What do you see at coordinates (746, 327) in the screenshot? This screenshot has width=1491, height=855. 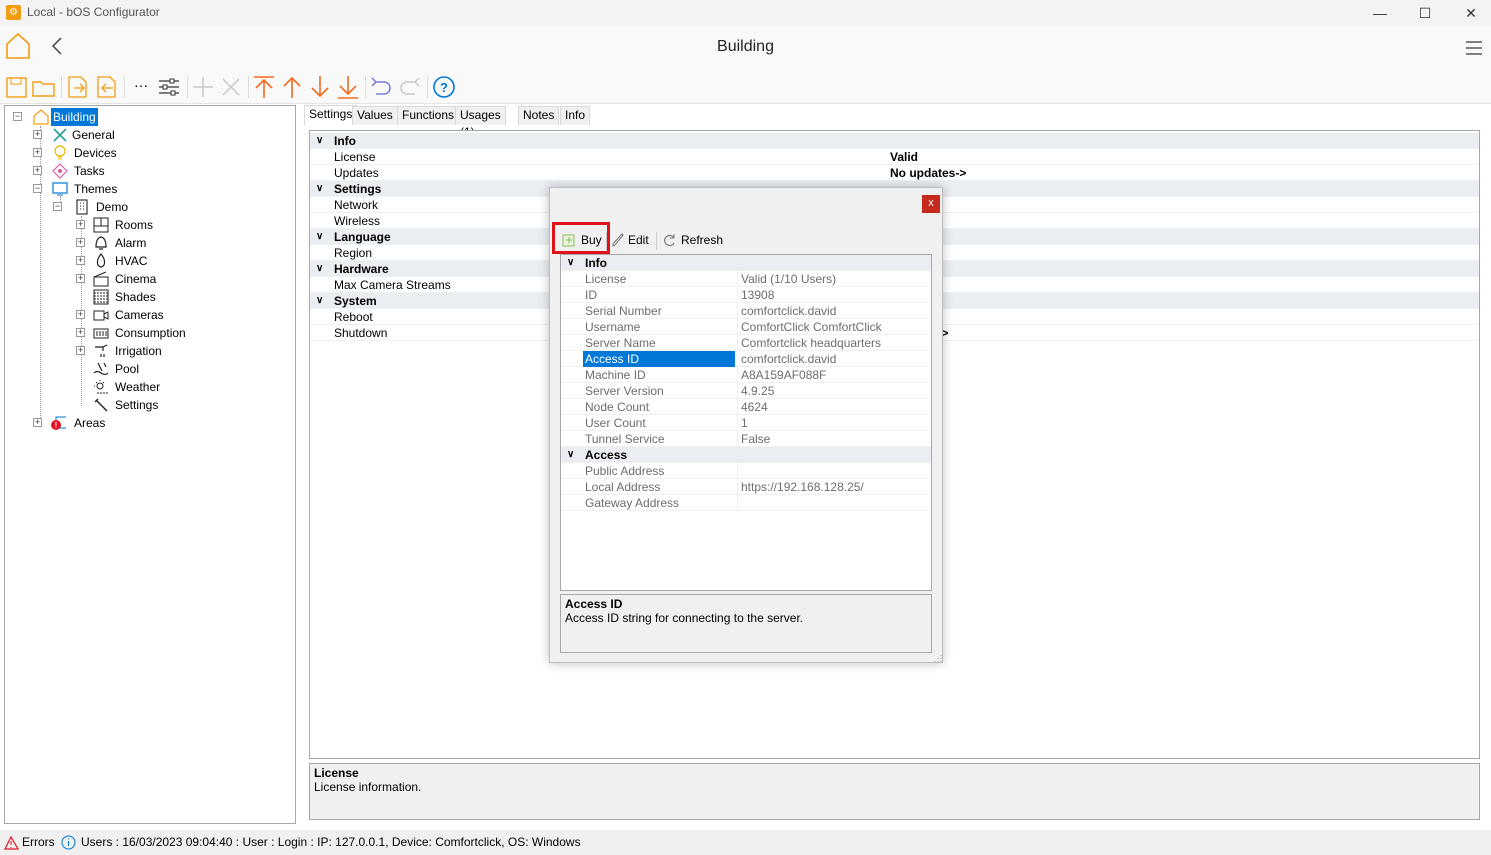 I see `property-row: Username ComfortClick ComfortClick` at bounding box center [746, 327].